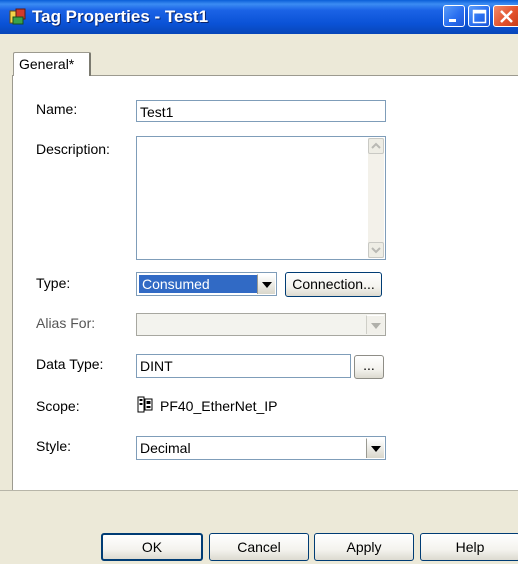  I want to click on tag-properties-app-icon, so click(18, 17).